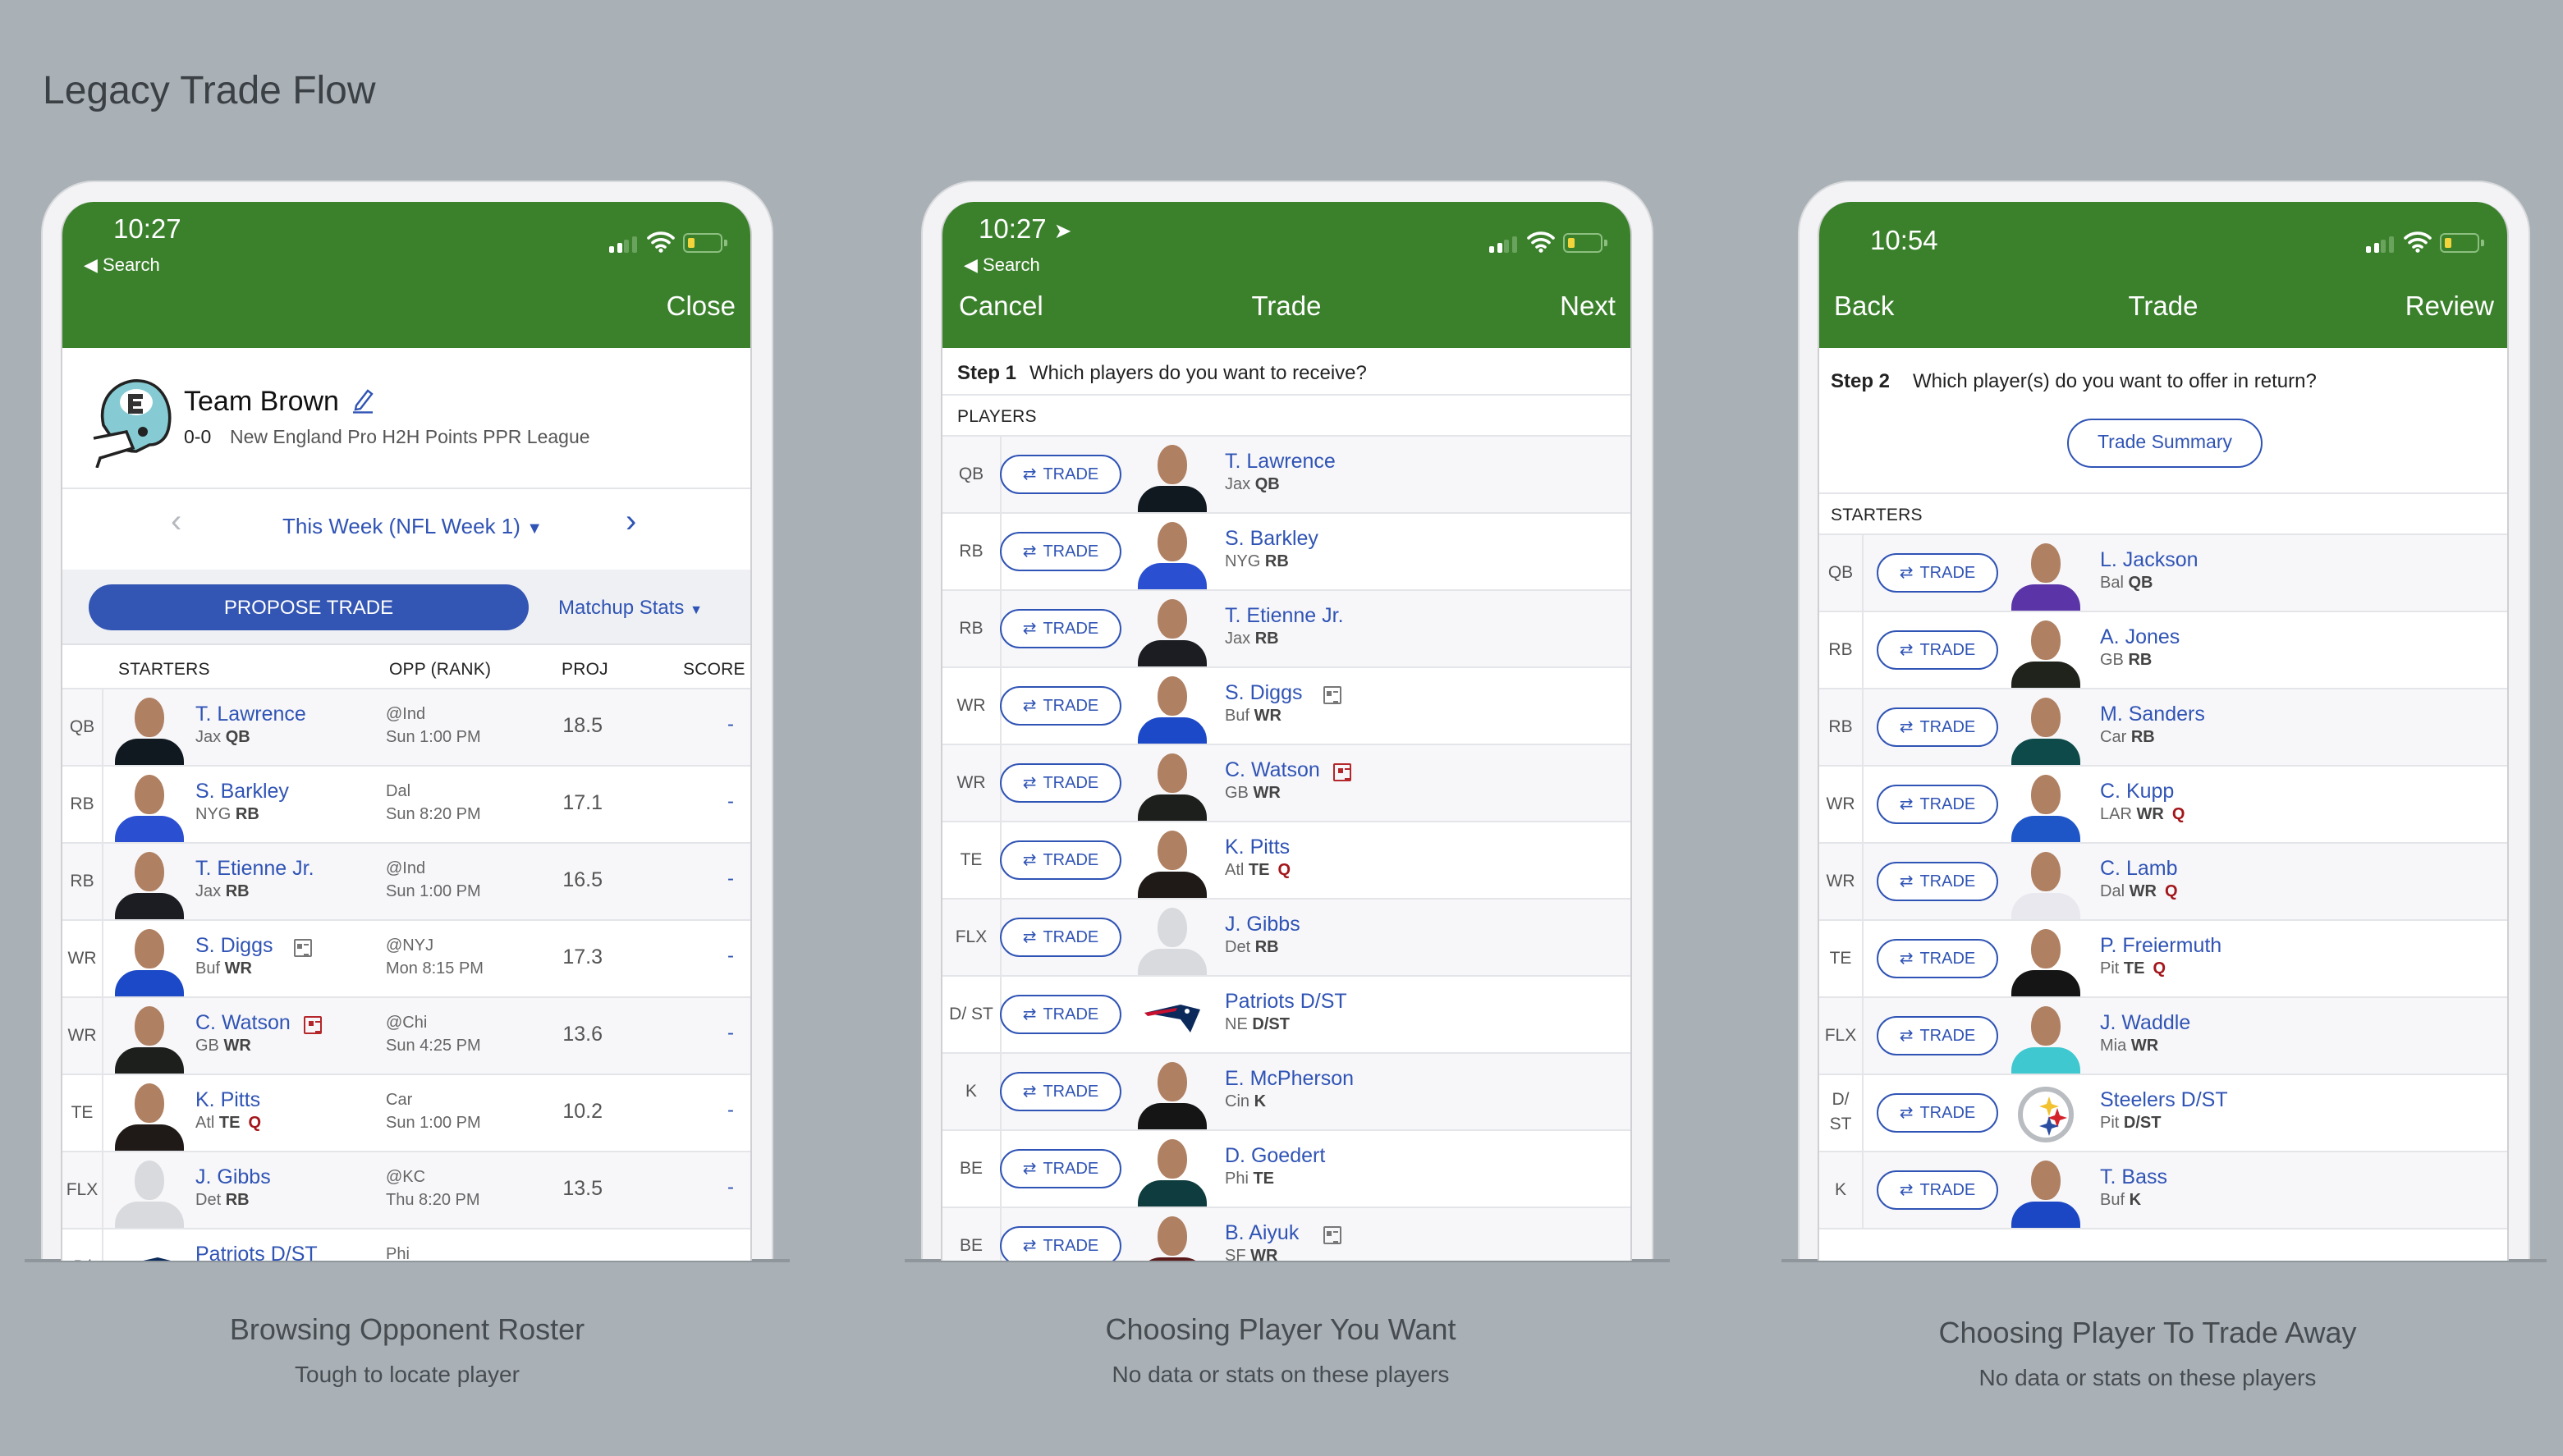  I want to click on cancel-button: Cancel, so click(1001, 307).